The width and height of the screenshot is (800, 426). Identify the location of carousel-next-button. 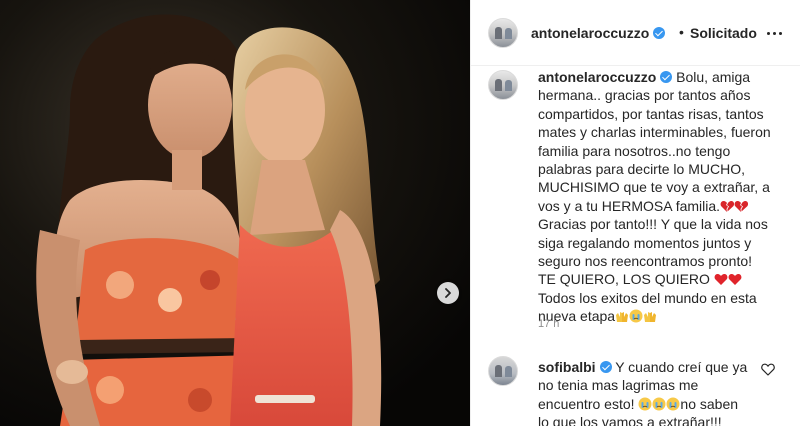
(448, 293).